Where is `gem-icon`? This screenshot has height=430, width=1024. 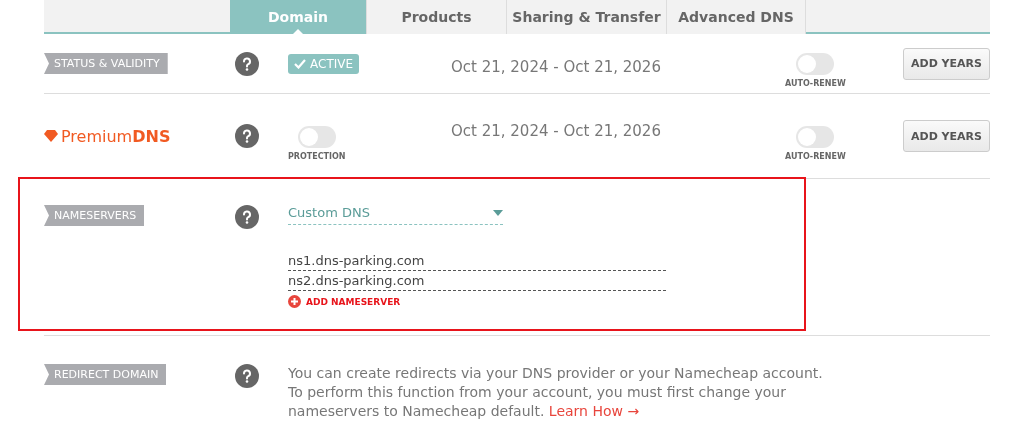
gem-icon is located at coordinates (51, 136).